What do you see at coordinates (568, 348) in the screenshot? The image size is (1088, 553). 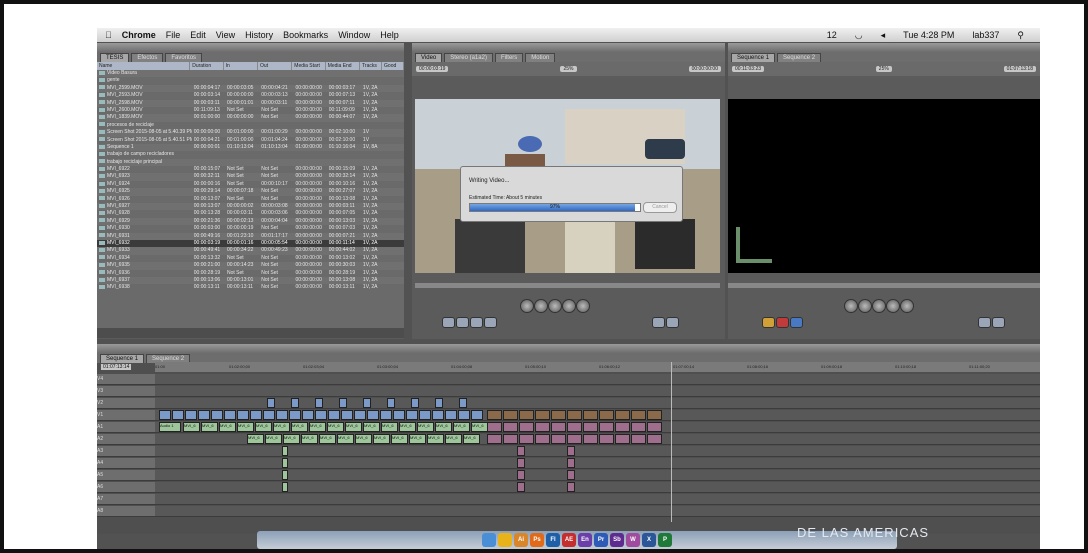 I see `timeline-titlebar` at bounding box center [568, 348].